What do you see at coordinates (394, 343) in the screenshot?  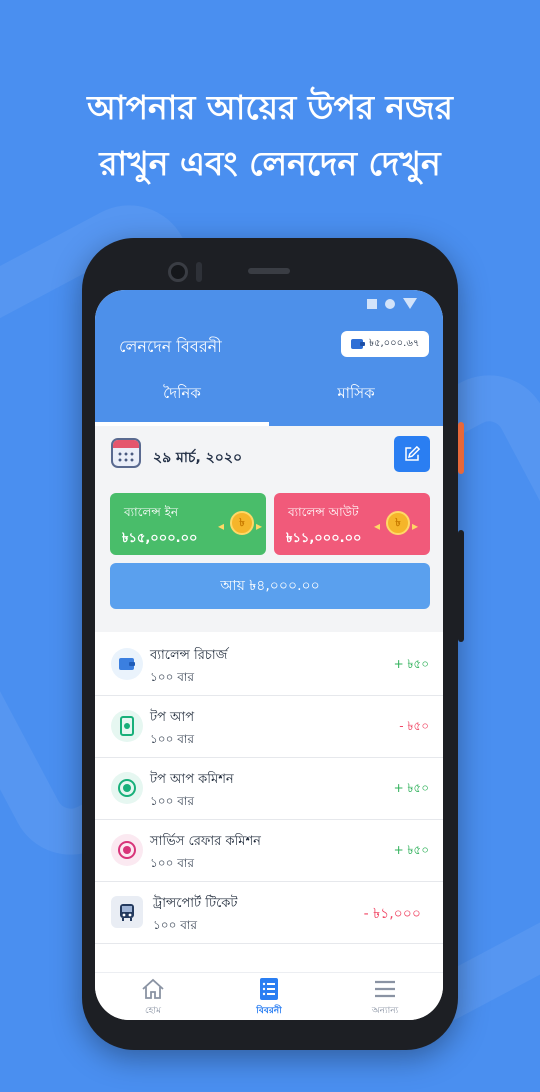 I see `wallet-balance-value: ৳৫,০০০.৬৭` at bounding box center [394, 343].